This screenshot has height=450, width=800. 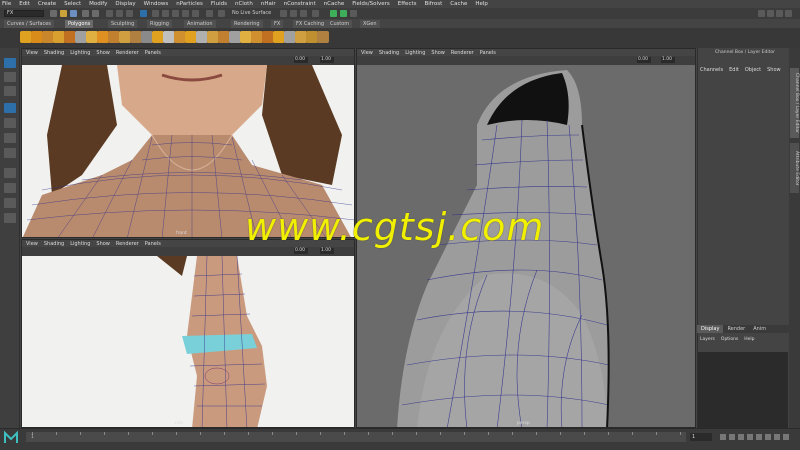 What do you see at coordinates (10, 108) in the screenshot?
I see `move-tool-icon` at bounding box center [10, 108].